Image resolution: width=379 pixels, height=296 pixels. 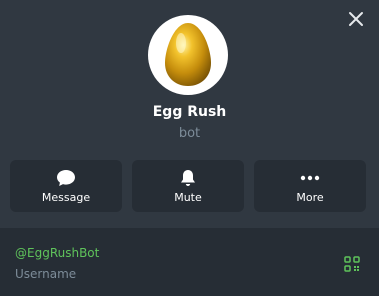 I want to click on username-link: @EggRushBot, so click(x=57, y=253).